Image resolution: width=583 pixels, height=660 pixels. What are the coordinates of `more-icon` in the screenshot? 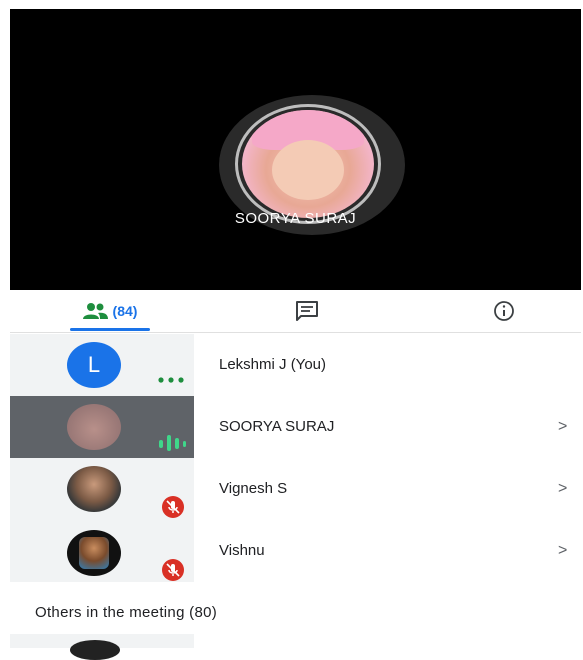 It's located at (171, 380).